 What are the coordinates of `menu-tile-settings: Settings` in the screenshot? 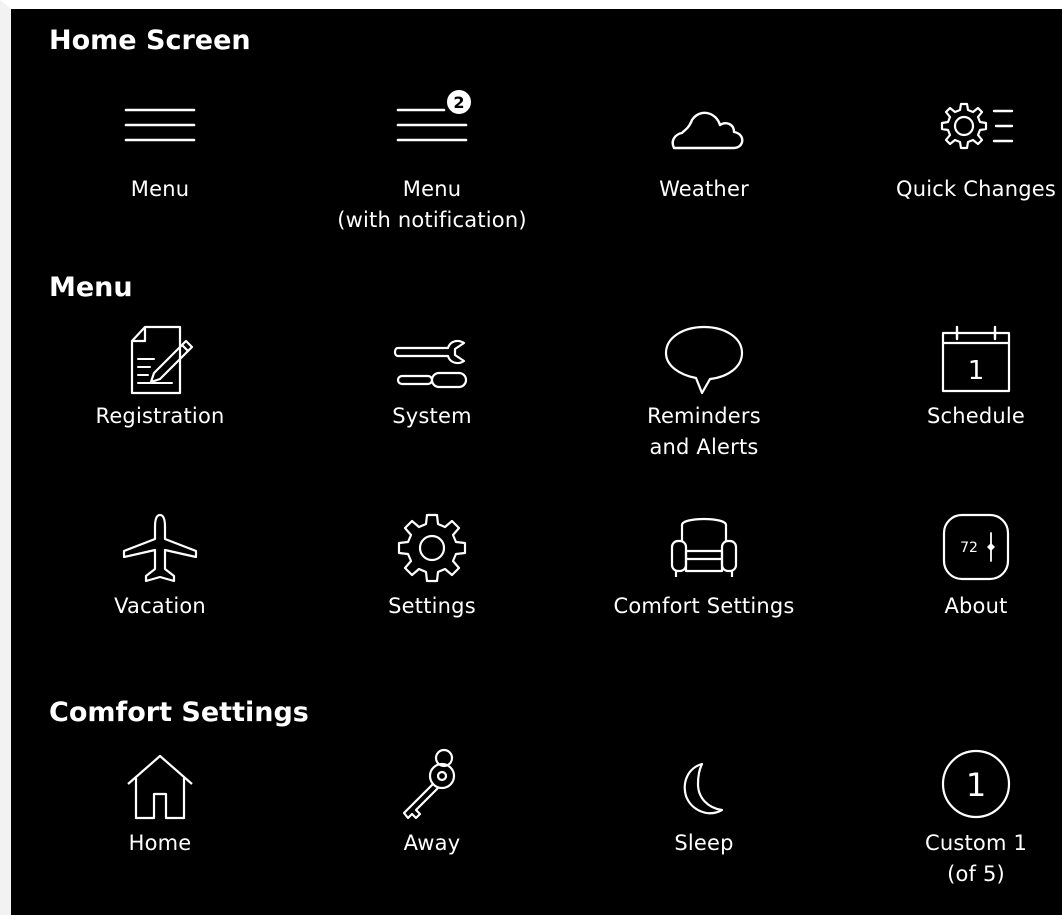 It's located at (432, 566).